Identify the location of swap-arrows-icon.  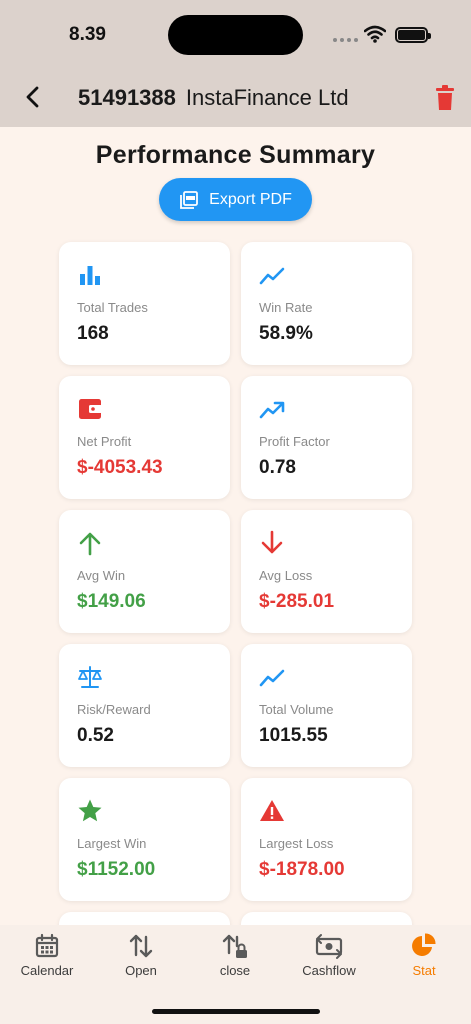
(141, 946).